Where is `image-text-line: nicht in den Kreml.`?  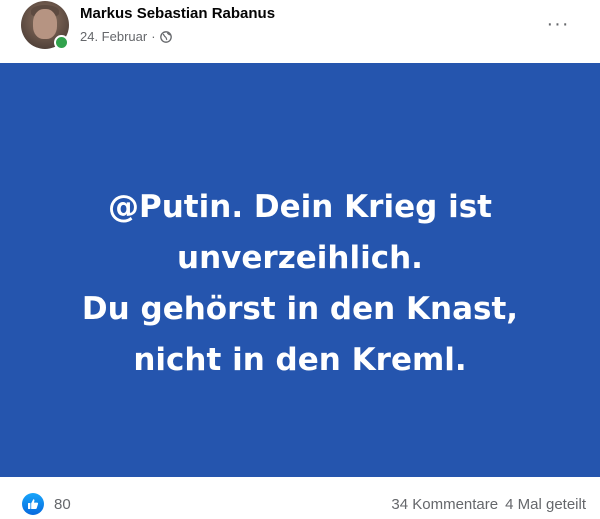
image-text-line: nicht in den Kreml. is located at coordinates (300, 360).